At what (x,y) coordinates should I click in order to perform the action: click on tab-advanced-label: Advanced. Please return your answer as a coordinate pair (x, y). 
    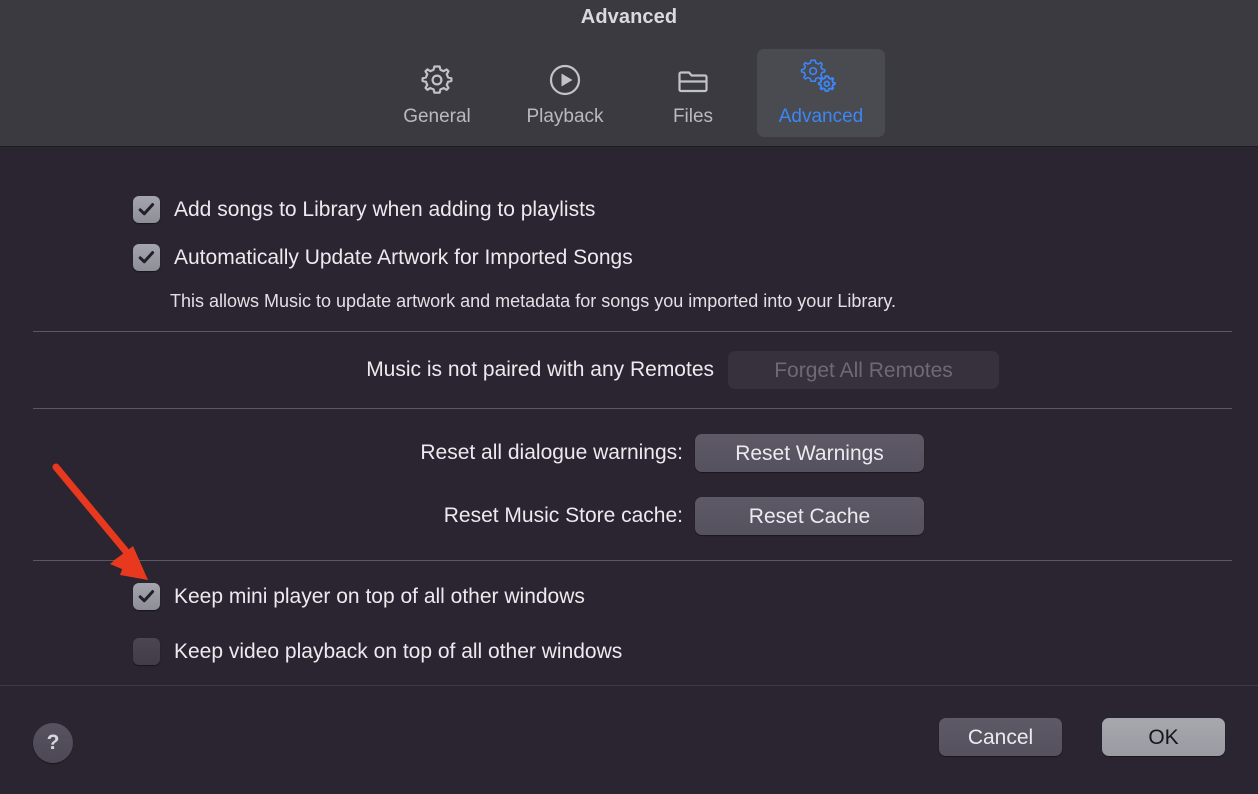
    Looking at the image, I should click on (821, 116).